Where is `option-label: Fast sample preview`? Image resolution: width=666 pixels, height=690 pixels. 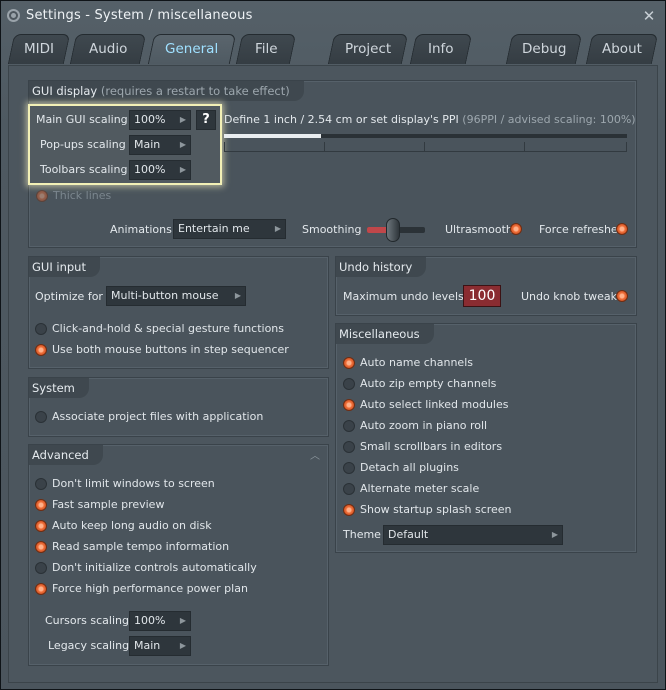 option-label: Fast sample preview is located at coordinates (108, 504).